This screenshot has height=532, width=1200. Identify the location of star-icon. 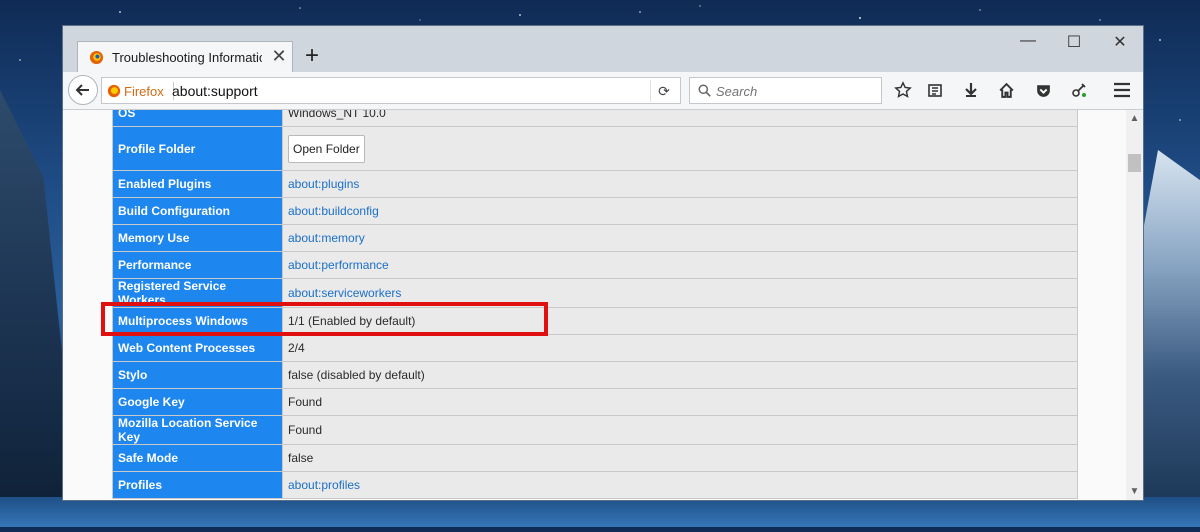
(903, 90).